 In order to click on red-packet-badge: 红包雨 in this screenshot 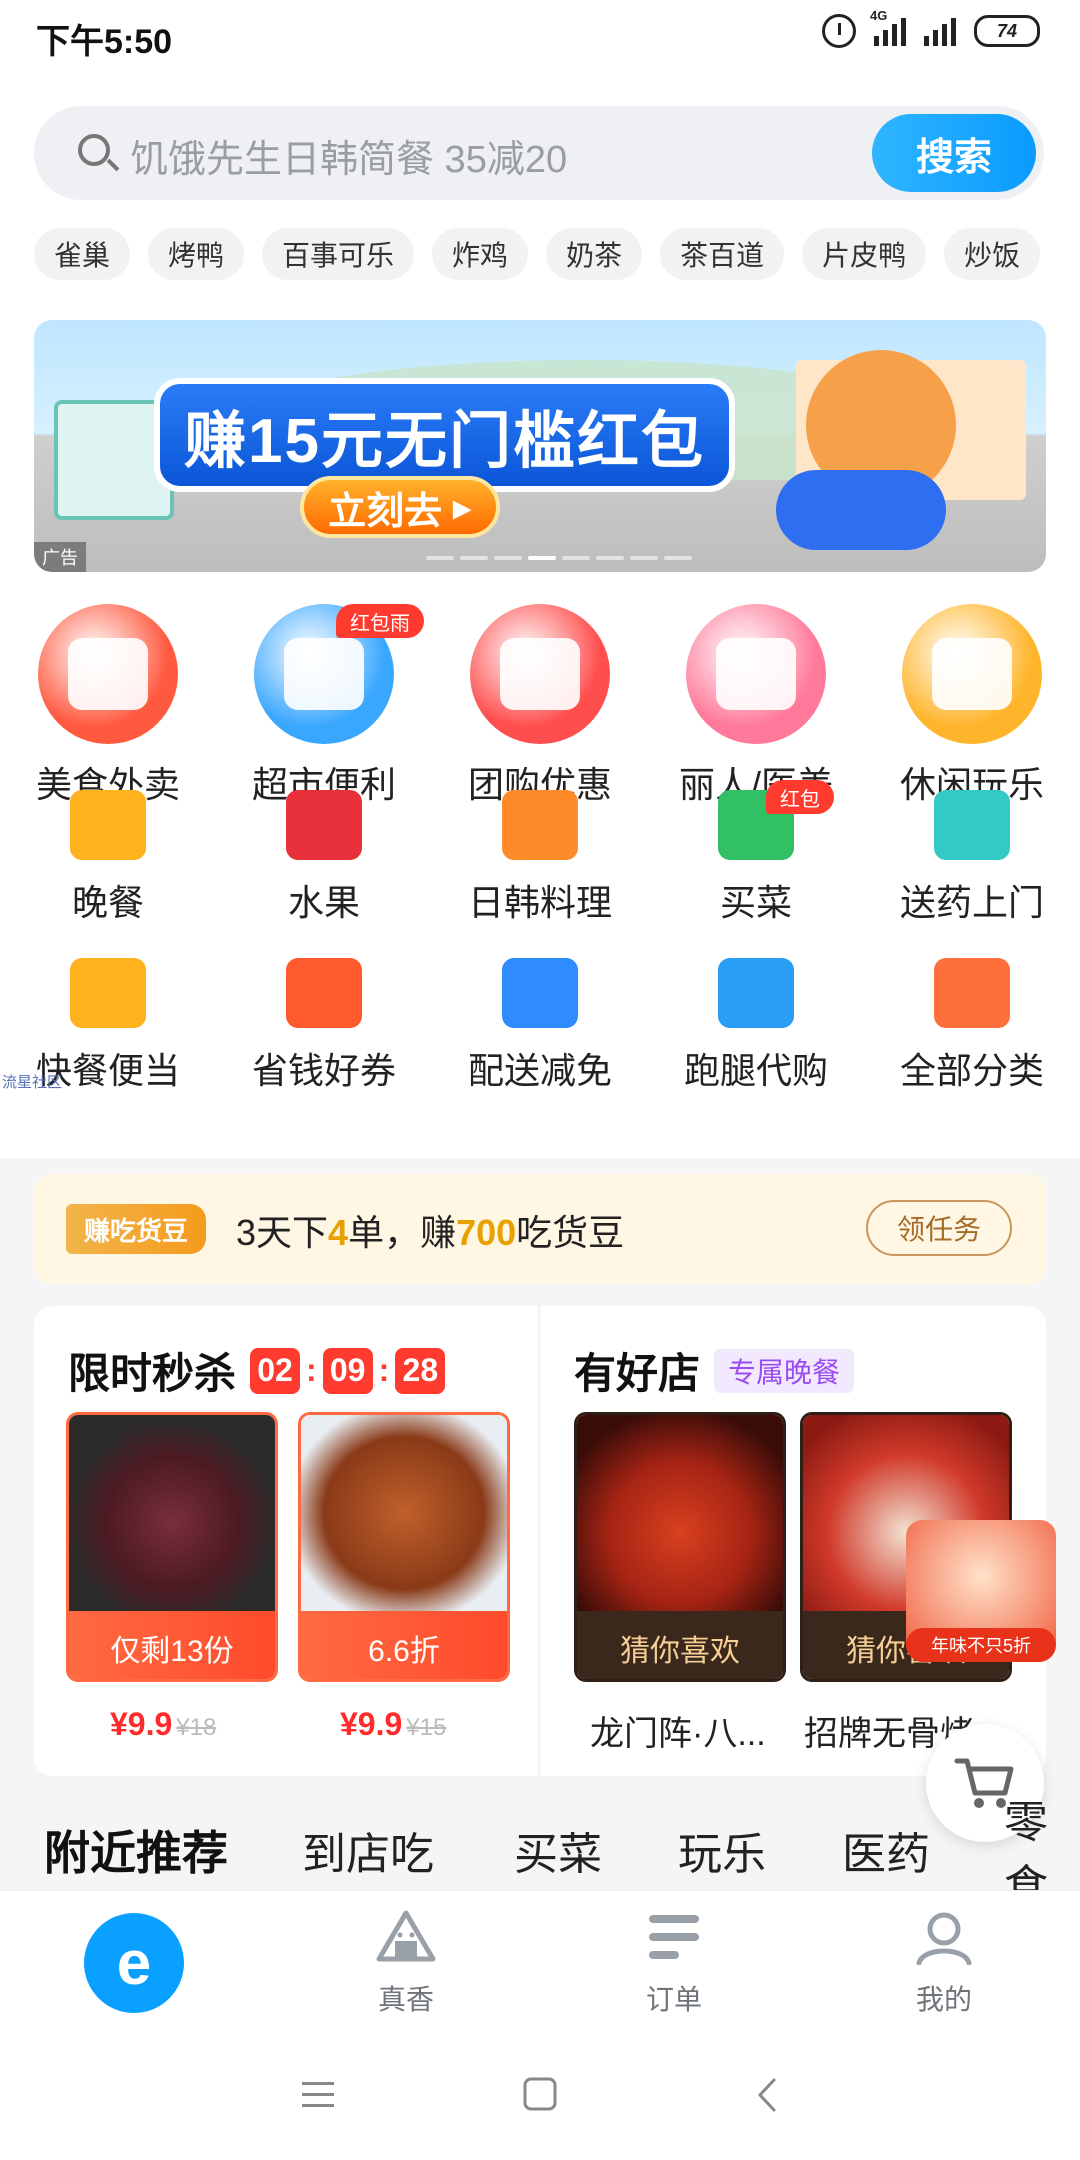, I will do `click(380, 621)`.